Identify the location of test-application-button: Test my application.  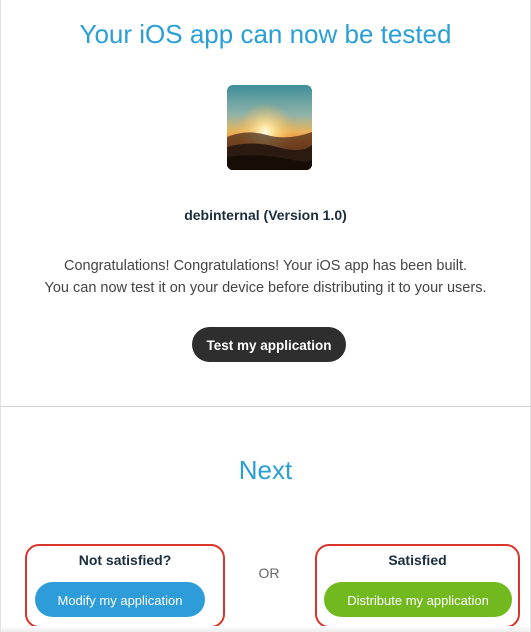
(269, 344).